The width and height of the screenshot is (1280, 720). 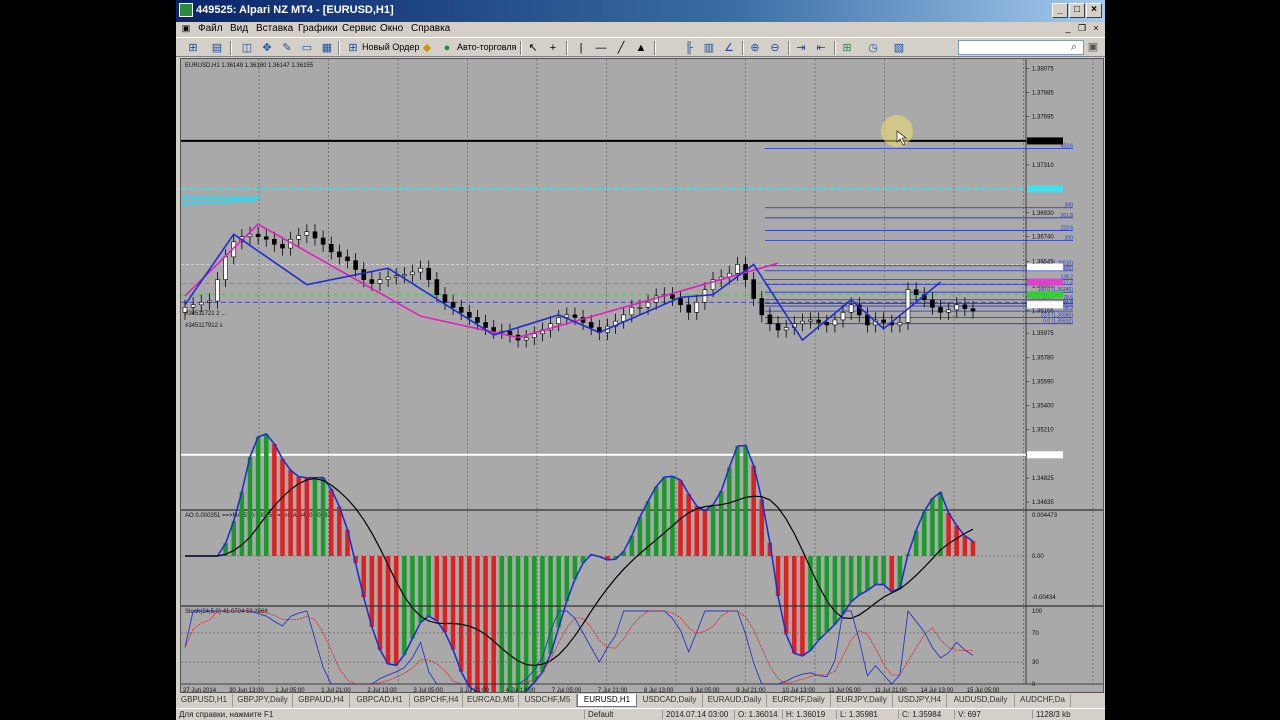 What do you see at coordinates (427, 48) in the screenshot?
I see `metaeditor-icon: ◆` at bounding box center [427, 48].